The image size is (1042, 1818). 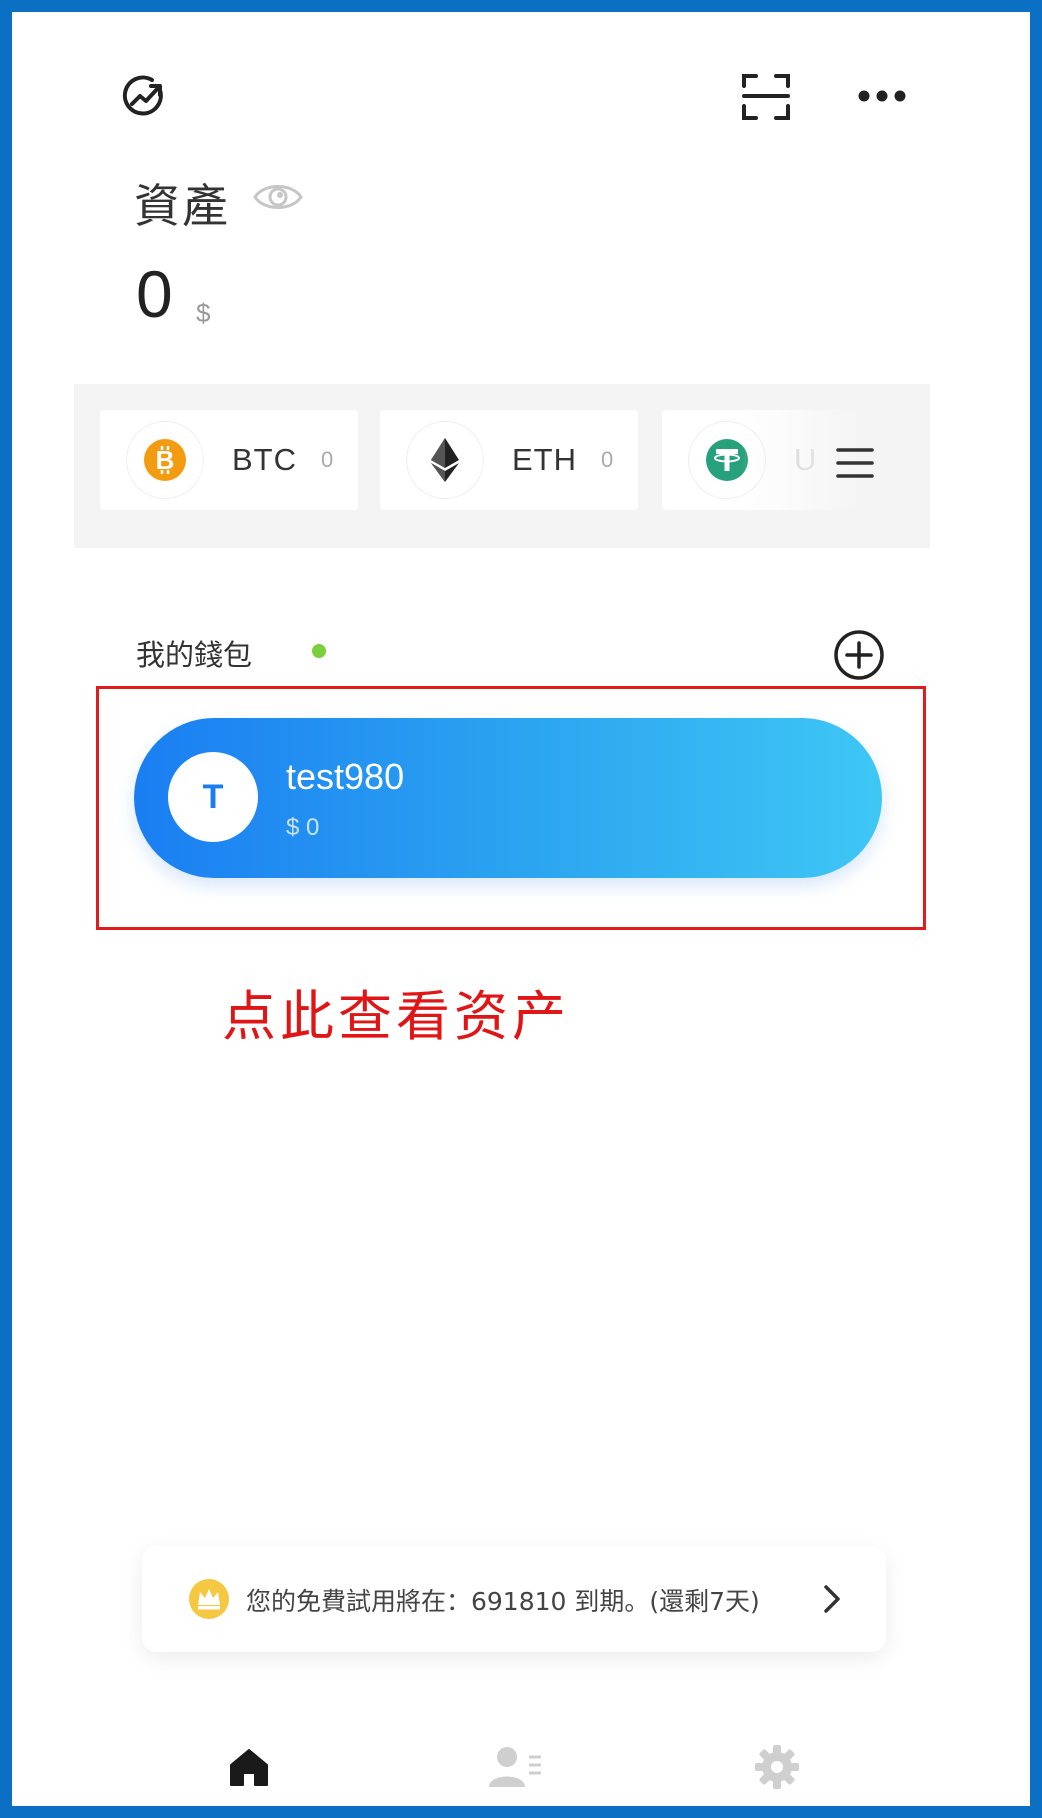 I want to click on svg-text: B, so click(x=165, y=460).